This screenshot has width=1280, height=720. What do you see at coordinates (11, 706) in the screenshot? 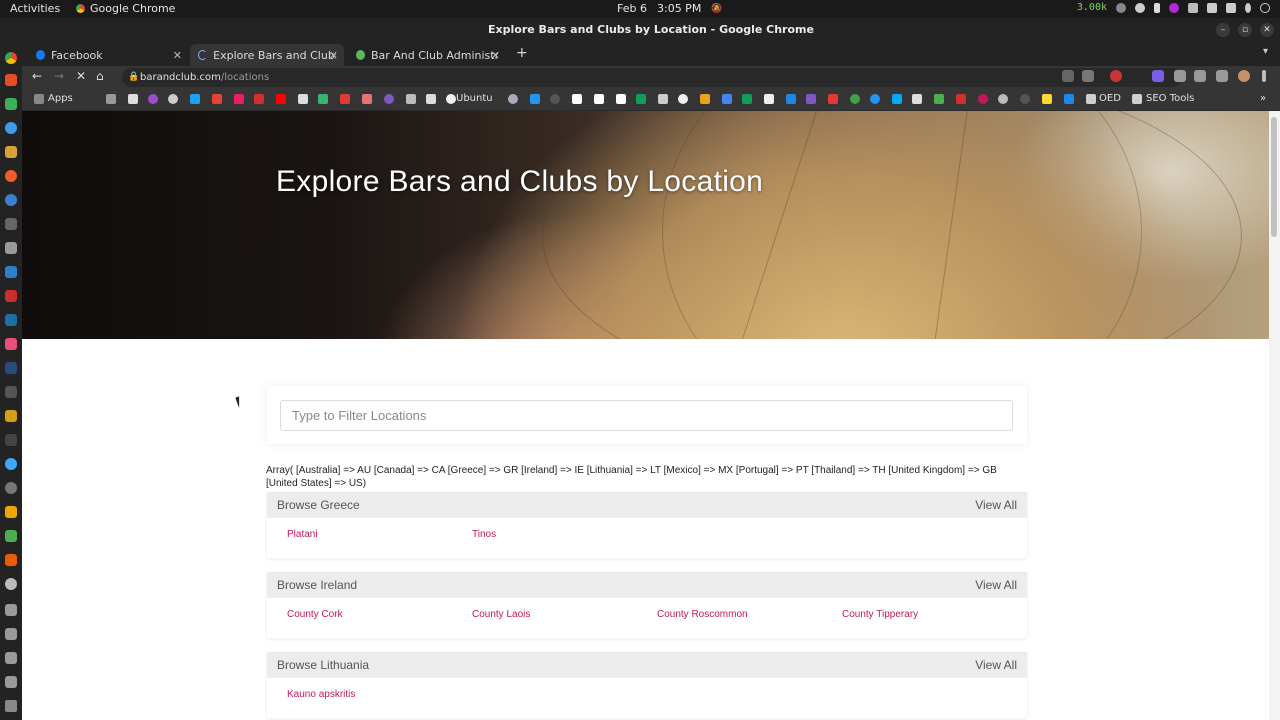
I see `show-apps-icon` at bounding box center [11, 706].